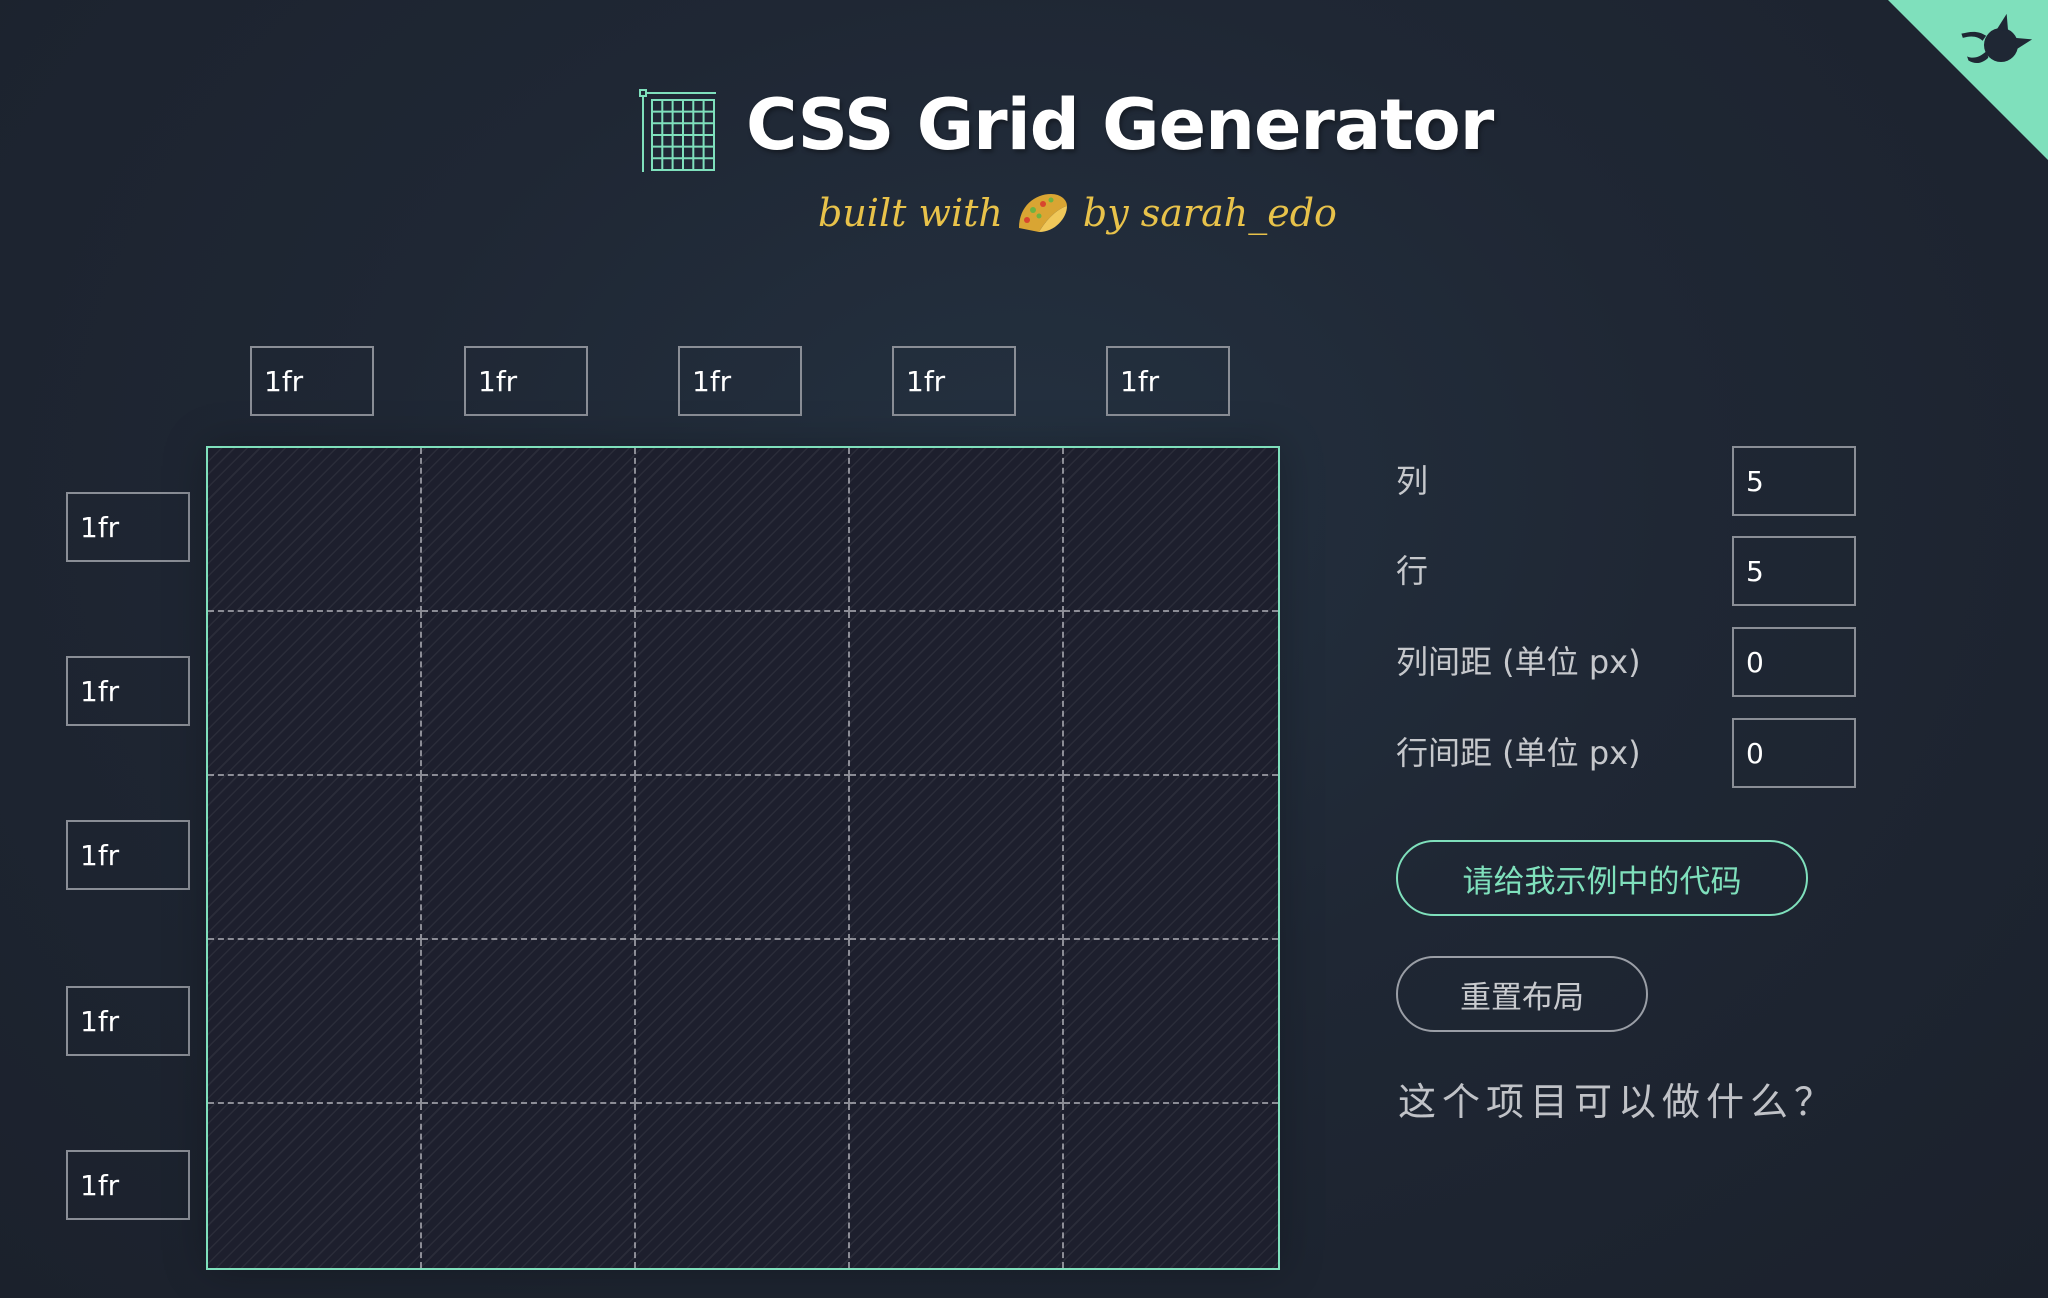 This screenshot has height=1298, width=2048. What do you see at coordinates (1120, 125) in the screenshot?
I see `page-title: CSS Grid Generator` at bounding box center [1120, 125].